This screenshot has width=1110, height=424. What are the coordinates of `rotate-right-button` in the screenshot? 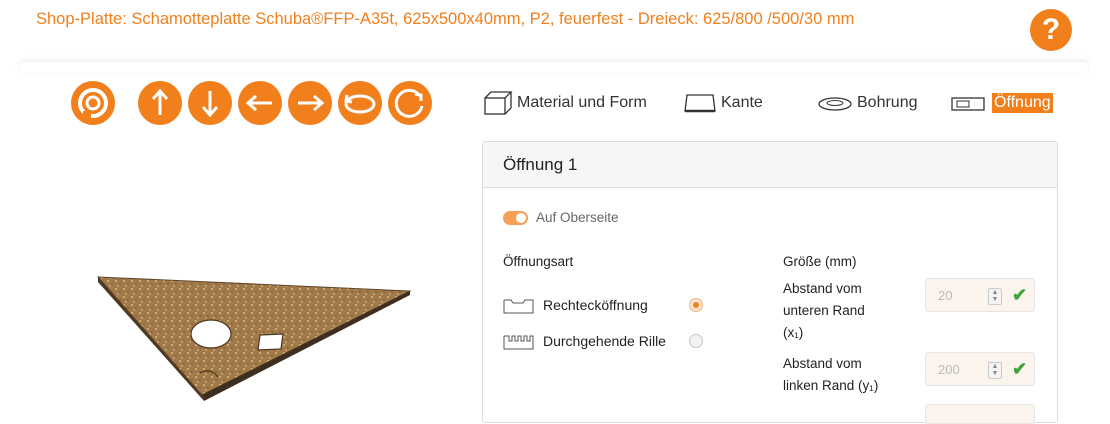 It's located at (410, 103).